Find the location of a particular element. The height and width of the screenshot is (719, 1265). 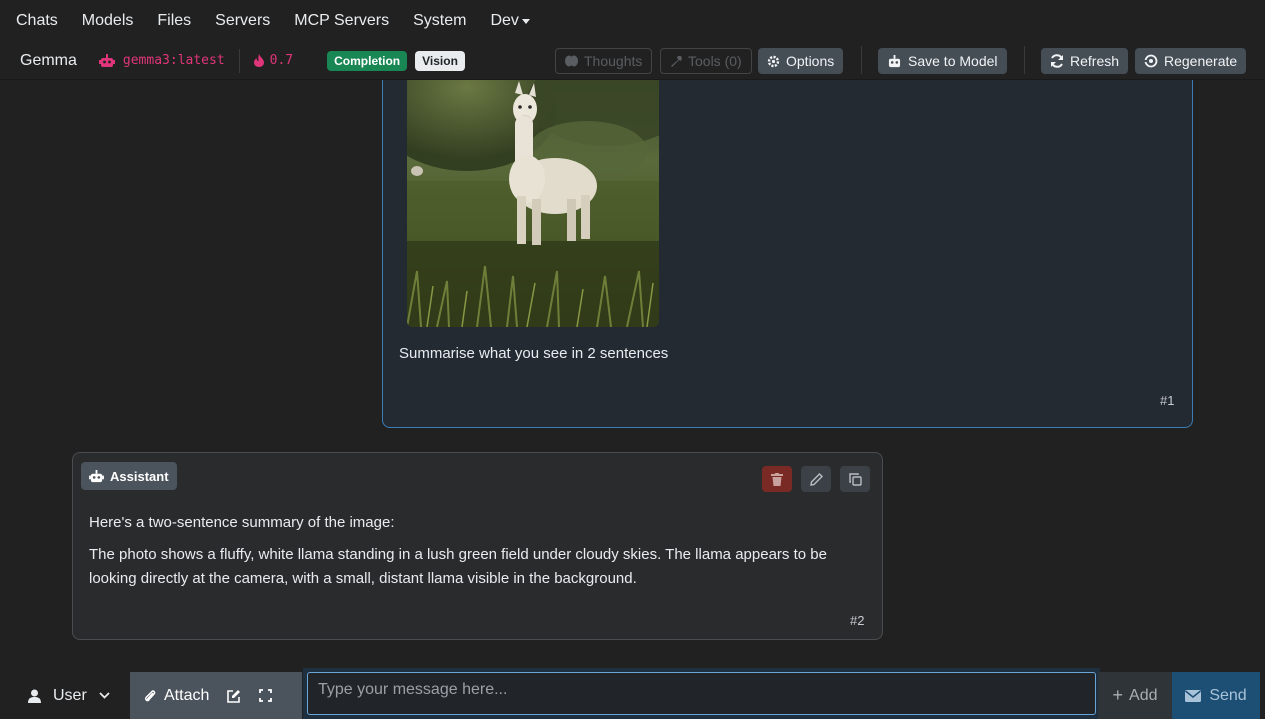

llama-photo is located at coordinates (533, 203).